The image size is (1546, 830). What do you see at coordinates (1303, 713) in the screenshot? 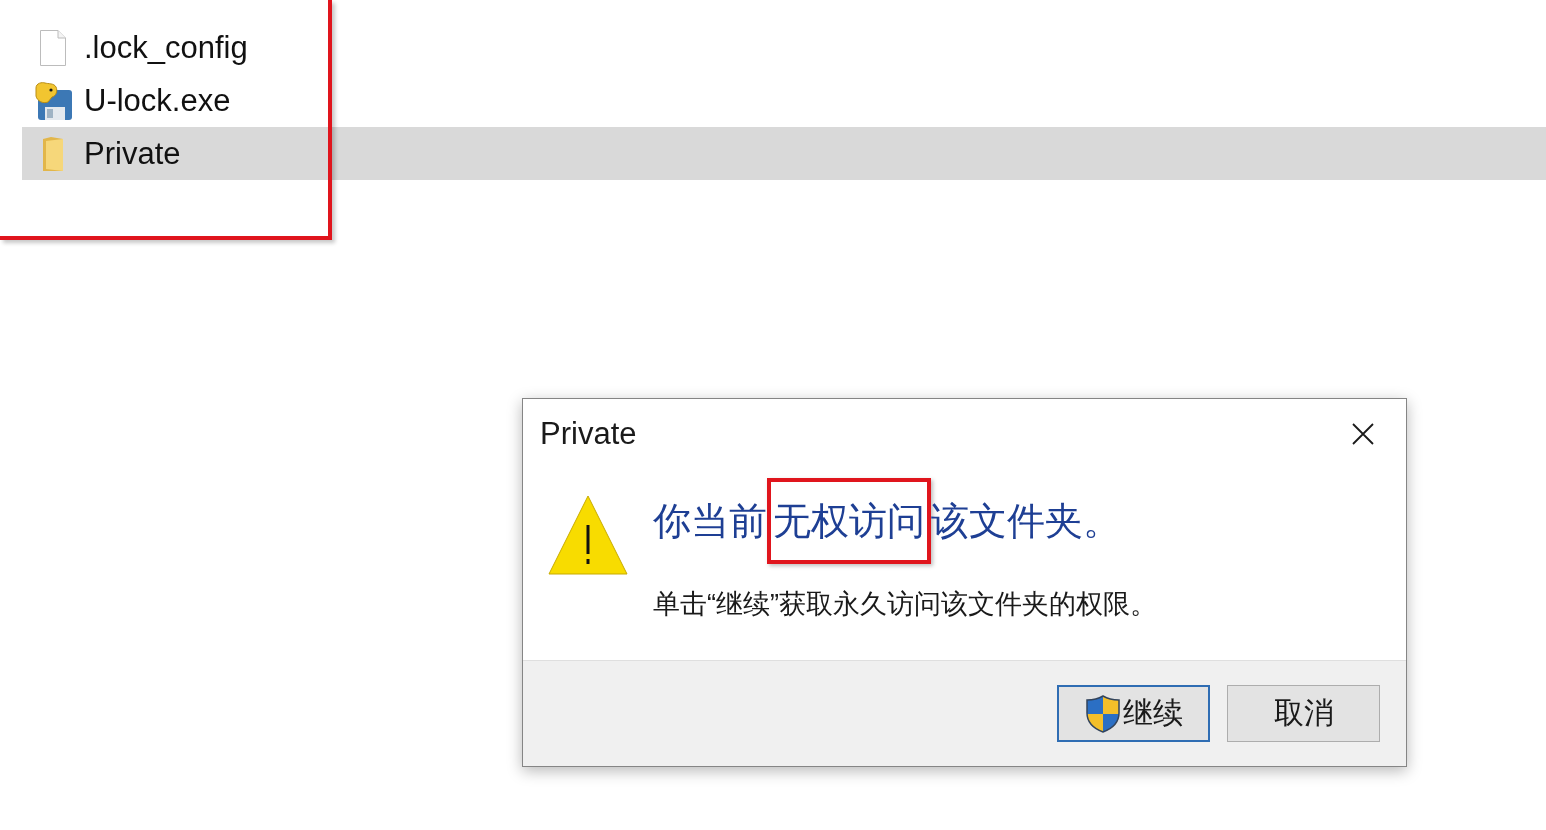
I see `cancel-button: 取消` at bounding box center [1303, 713].